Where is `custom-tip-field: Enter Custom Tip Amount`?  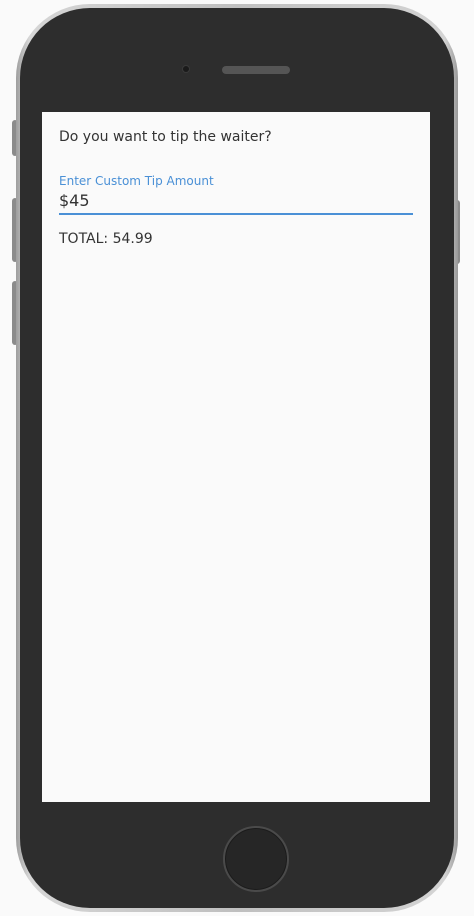
custom-tip-field: Enter Custom Tip Amount is located at coordinates (236, 195).